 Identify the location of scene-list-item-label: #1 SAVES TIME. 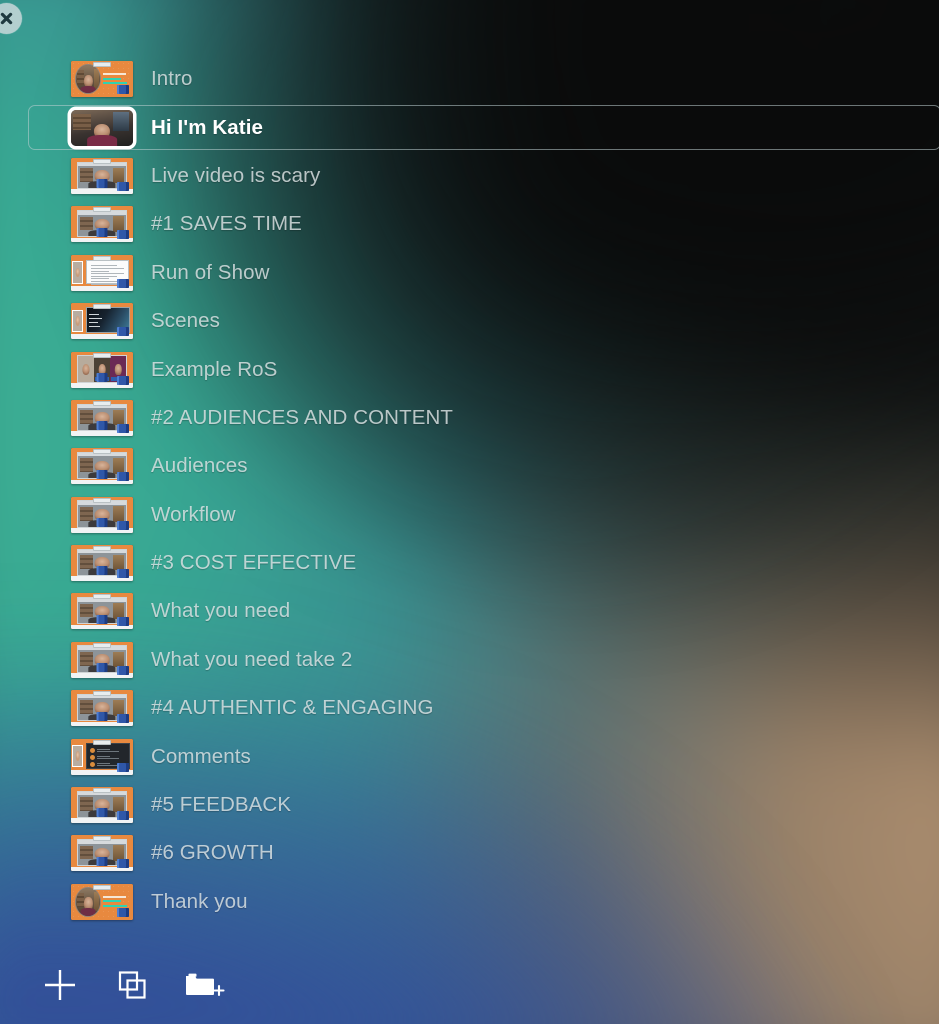
(226, 224).